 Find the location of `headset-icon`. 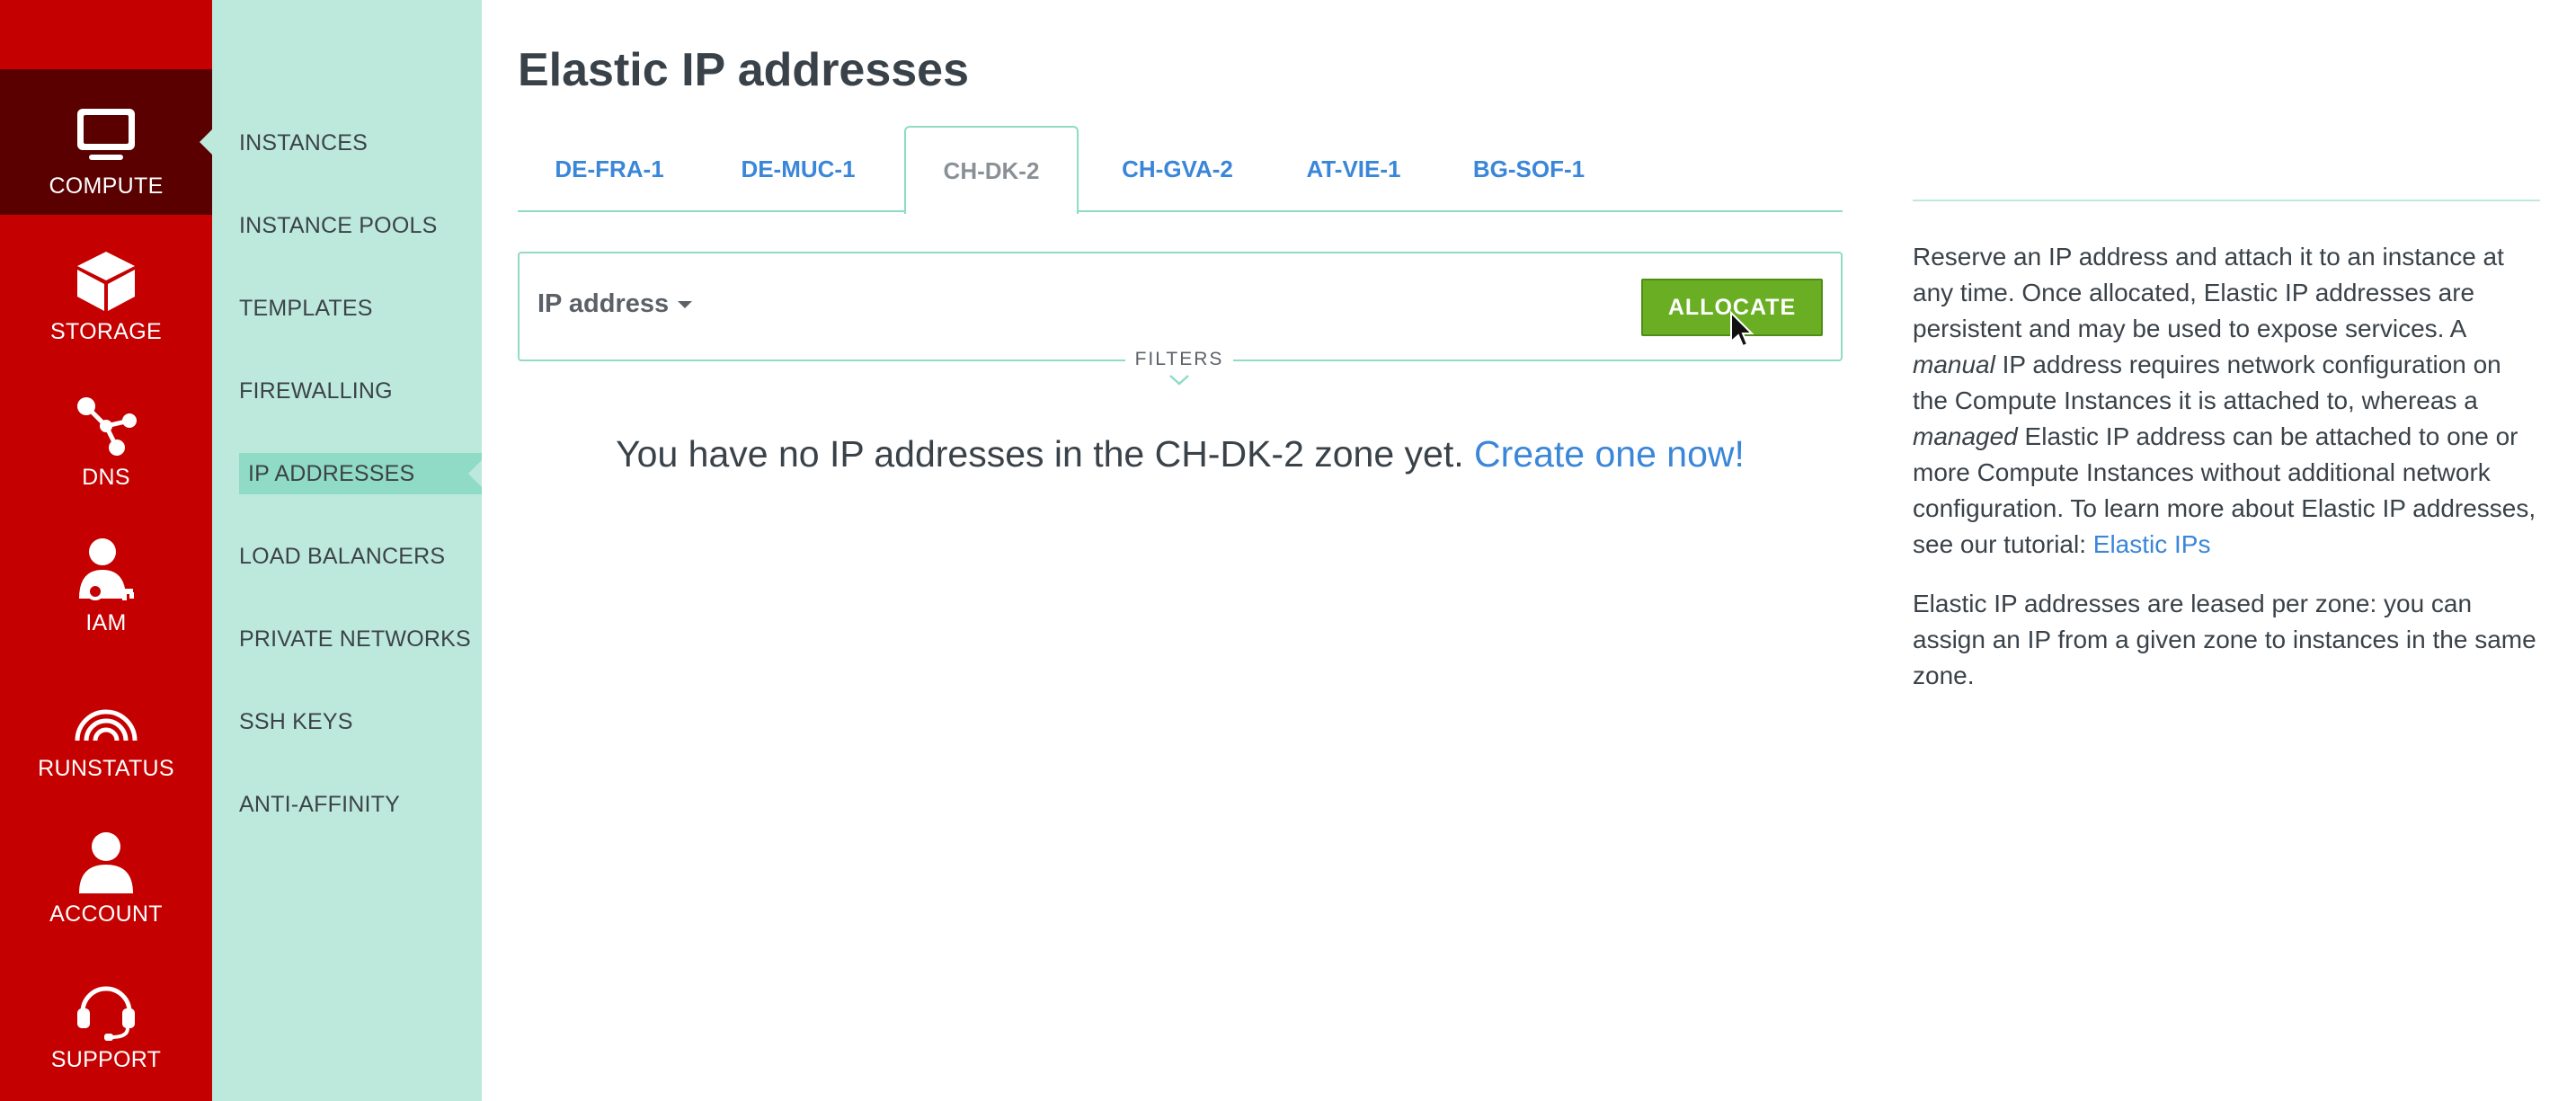

headset-icon is located at coordinates (106, 1008).